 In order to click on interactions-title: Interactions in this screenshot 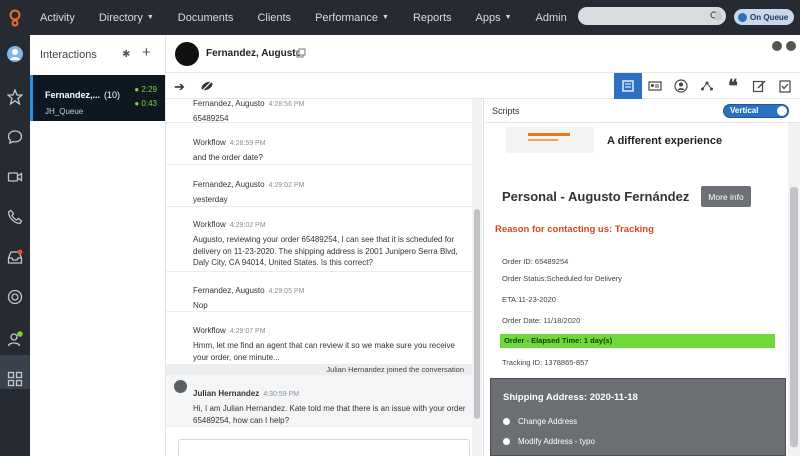, I will do `click(68, 55)`.